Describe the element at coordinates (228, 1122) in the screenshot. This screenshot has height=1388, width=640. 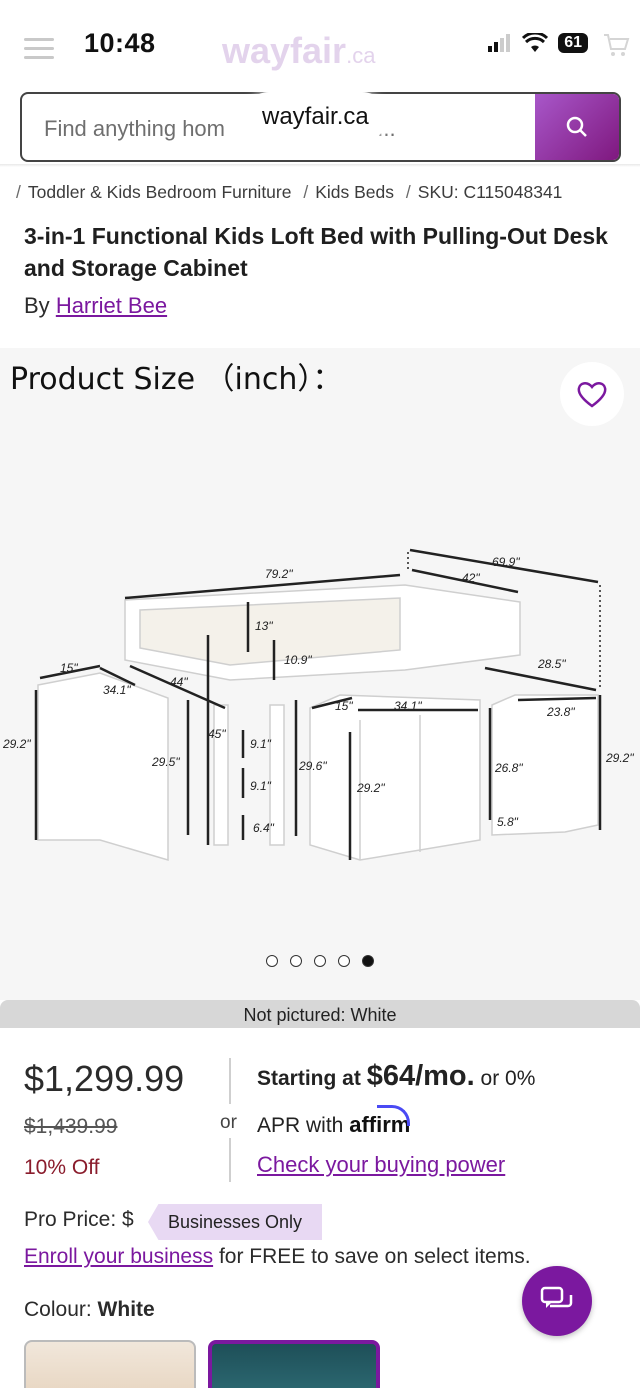
I see `or-label: or` at that location.